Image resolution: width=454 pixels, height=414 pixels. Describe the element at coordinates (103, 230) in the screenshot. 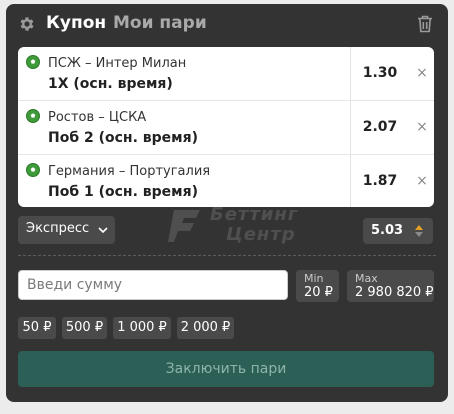

I see `chevron-down-icon` at that location.